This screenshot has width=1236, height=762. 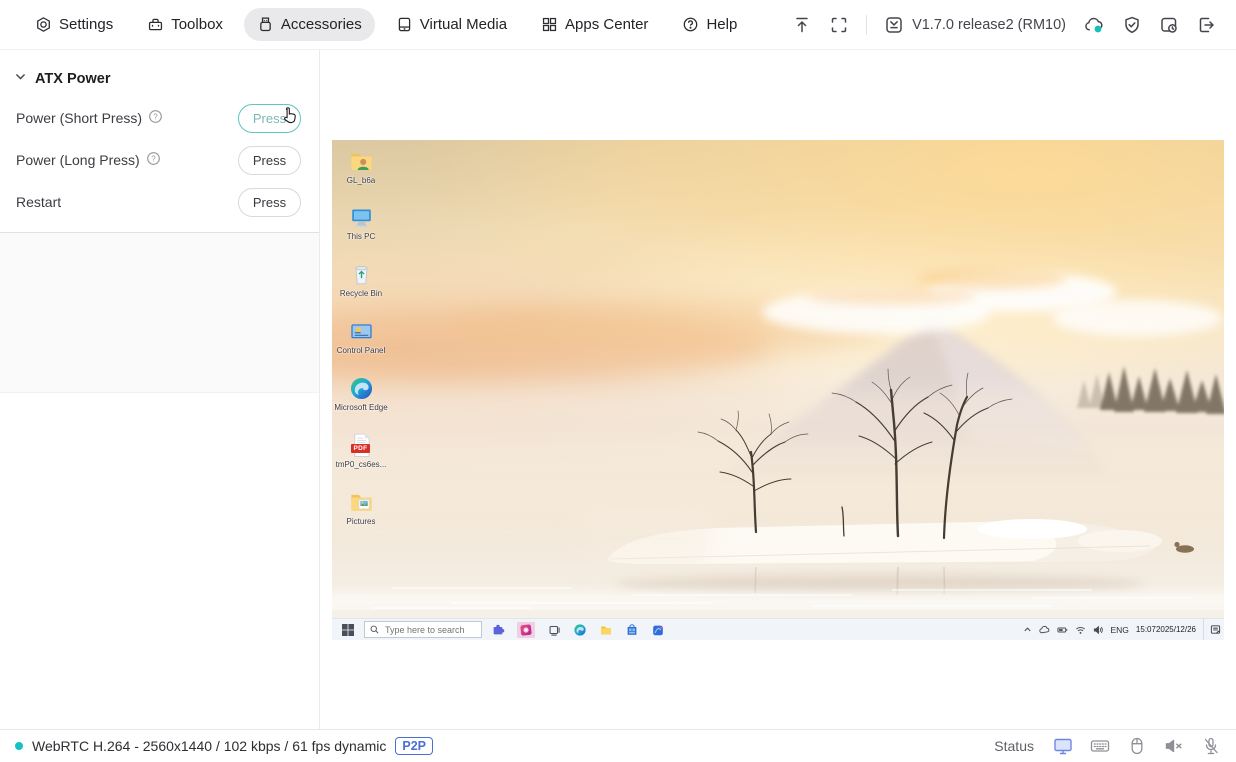 I want to click on desktop-icon-label: GL_b6a, so click(x=361, y=180).